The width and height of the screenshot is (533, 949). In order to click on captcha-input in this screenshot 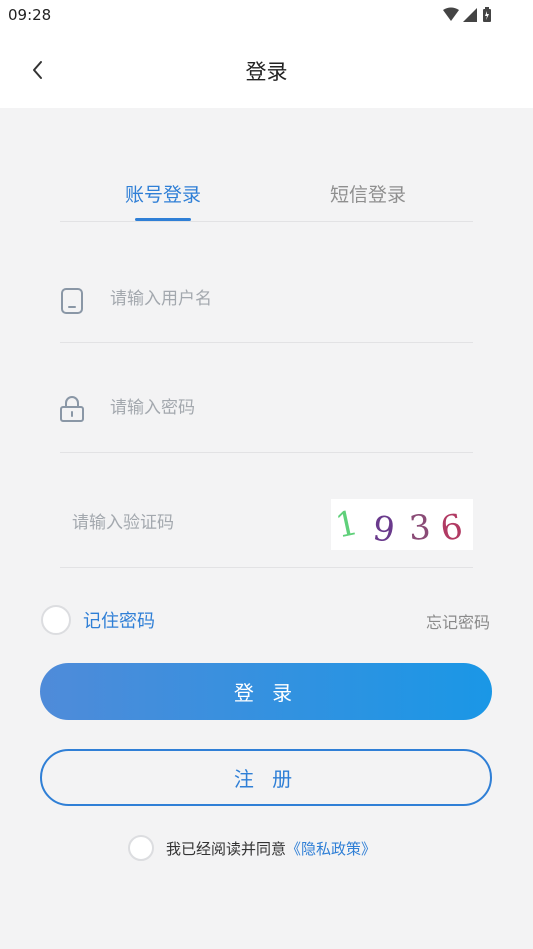, I will do `click(192, 523)`.